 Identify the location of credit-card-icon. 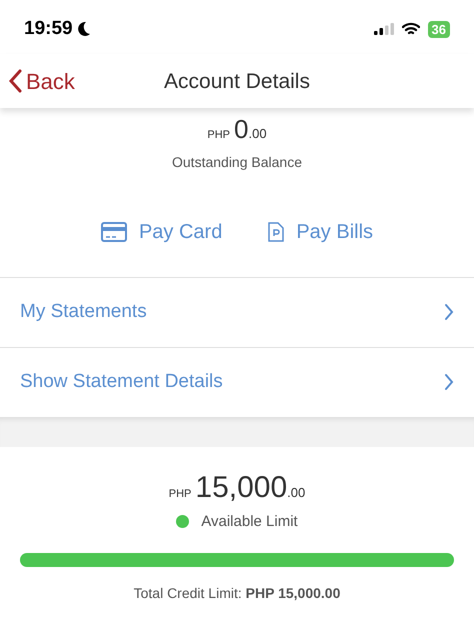
(113, 232).